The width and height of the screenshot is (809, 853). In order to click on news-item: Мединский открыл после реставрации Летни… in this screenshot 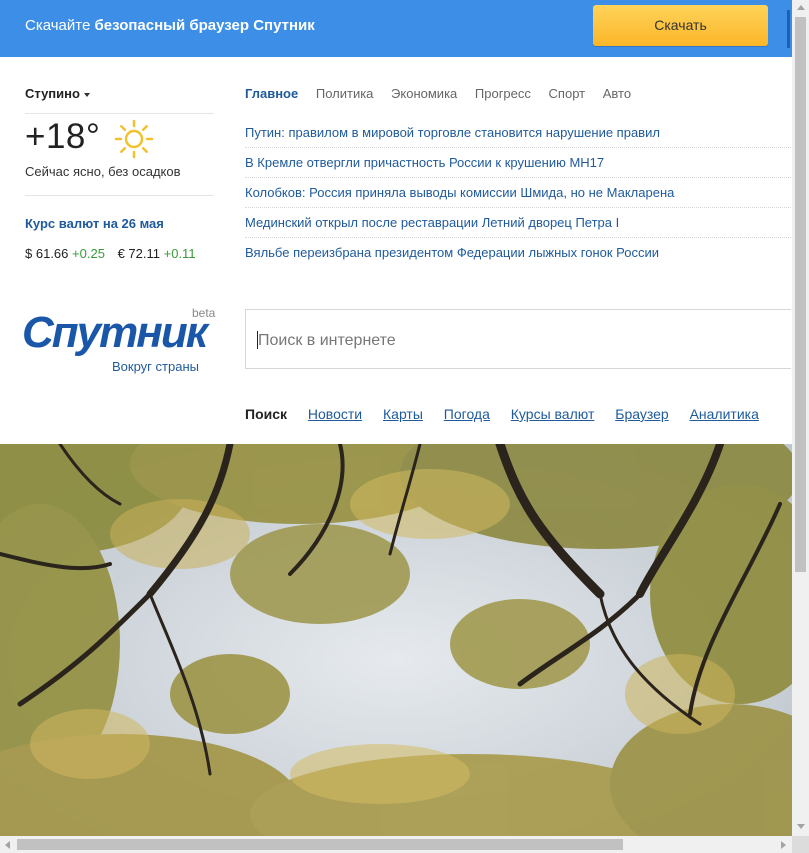, I will do `click(518, 223)`.